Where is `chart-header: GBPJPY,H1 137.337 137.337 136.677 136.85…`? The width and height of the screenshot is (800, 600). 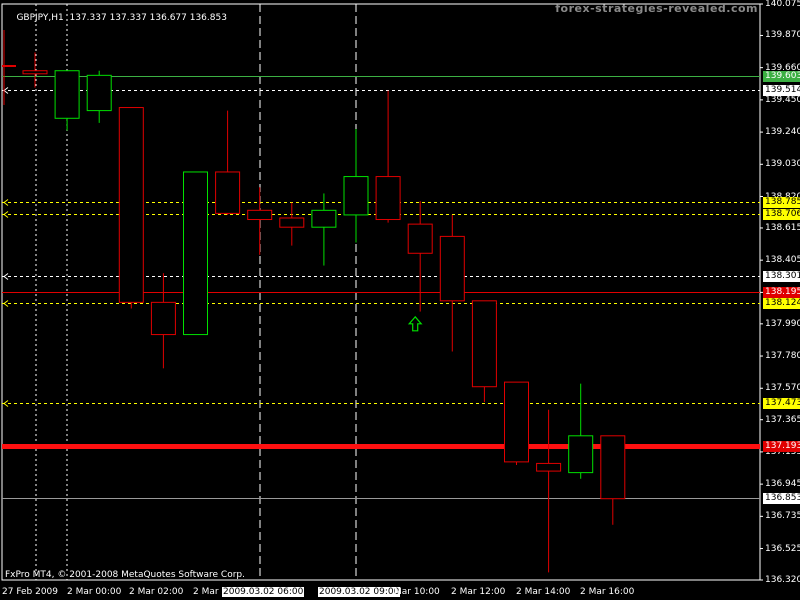
chart-header: GBPJPY,H1 137.337 137.337 136.677 136.85… is located at coordinates (116, 18).